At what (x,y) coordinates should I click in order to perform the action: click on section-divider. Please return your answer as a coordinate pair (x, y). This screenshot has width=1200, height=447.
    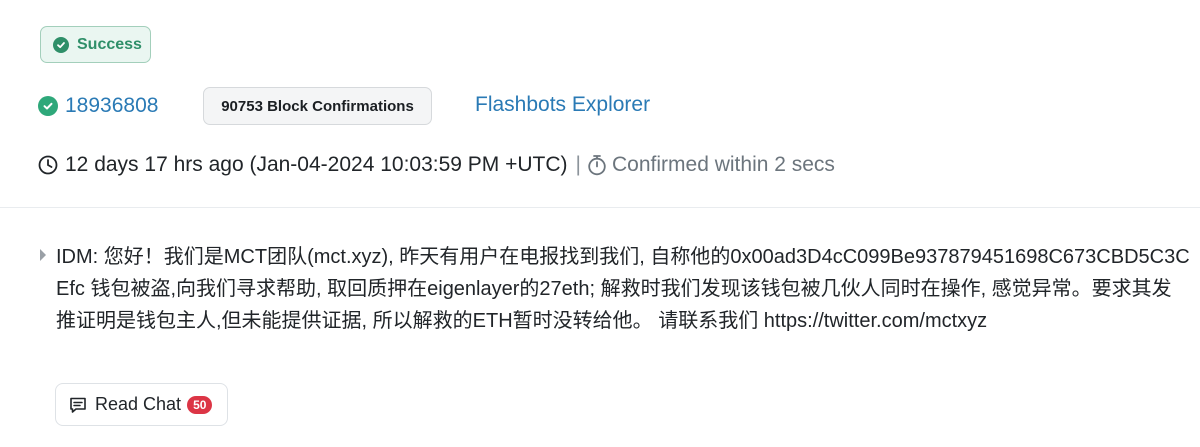
    Looking at the image, I should click on (600, 207).